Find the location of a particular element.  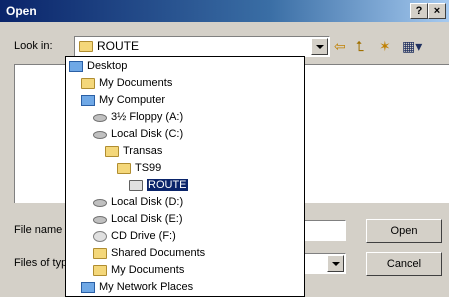

look-in-dropdown-arrow is located at coordinates (319, 46).